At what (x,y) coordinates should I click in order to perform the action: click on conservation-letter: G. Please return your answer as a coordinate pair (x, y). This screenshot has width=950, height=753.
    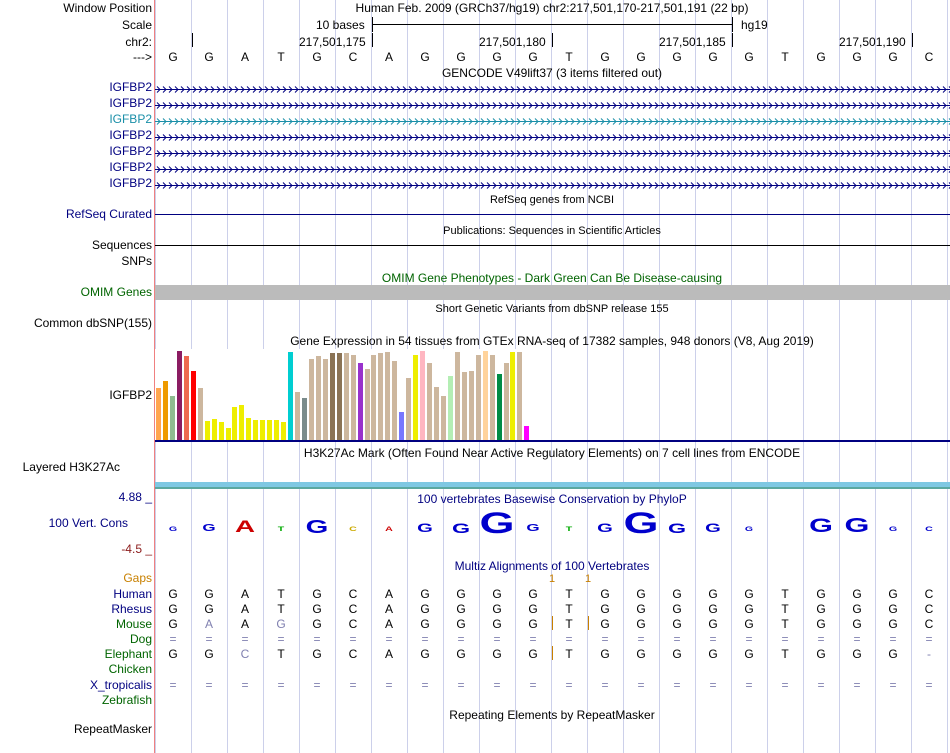
    Looking at the image, I should click on (533, 528).